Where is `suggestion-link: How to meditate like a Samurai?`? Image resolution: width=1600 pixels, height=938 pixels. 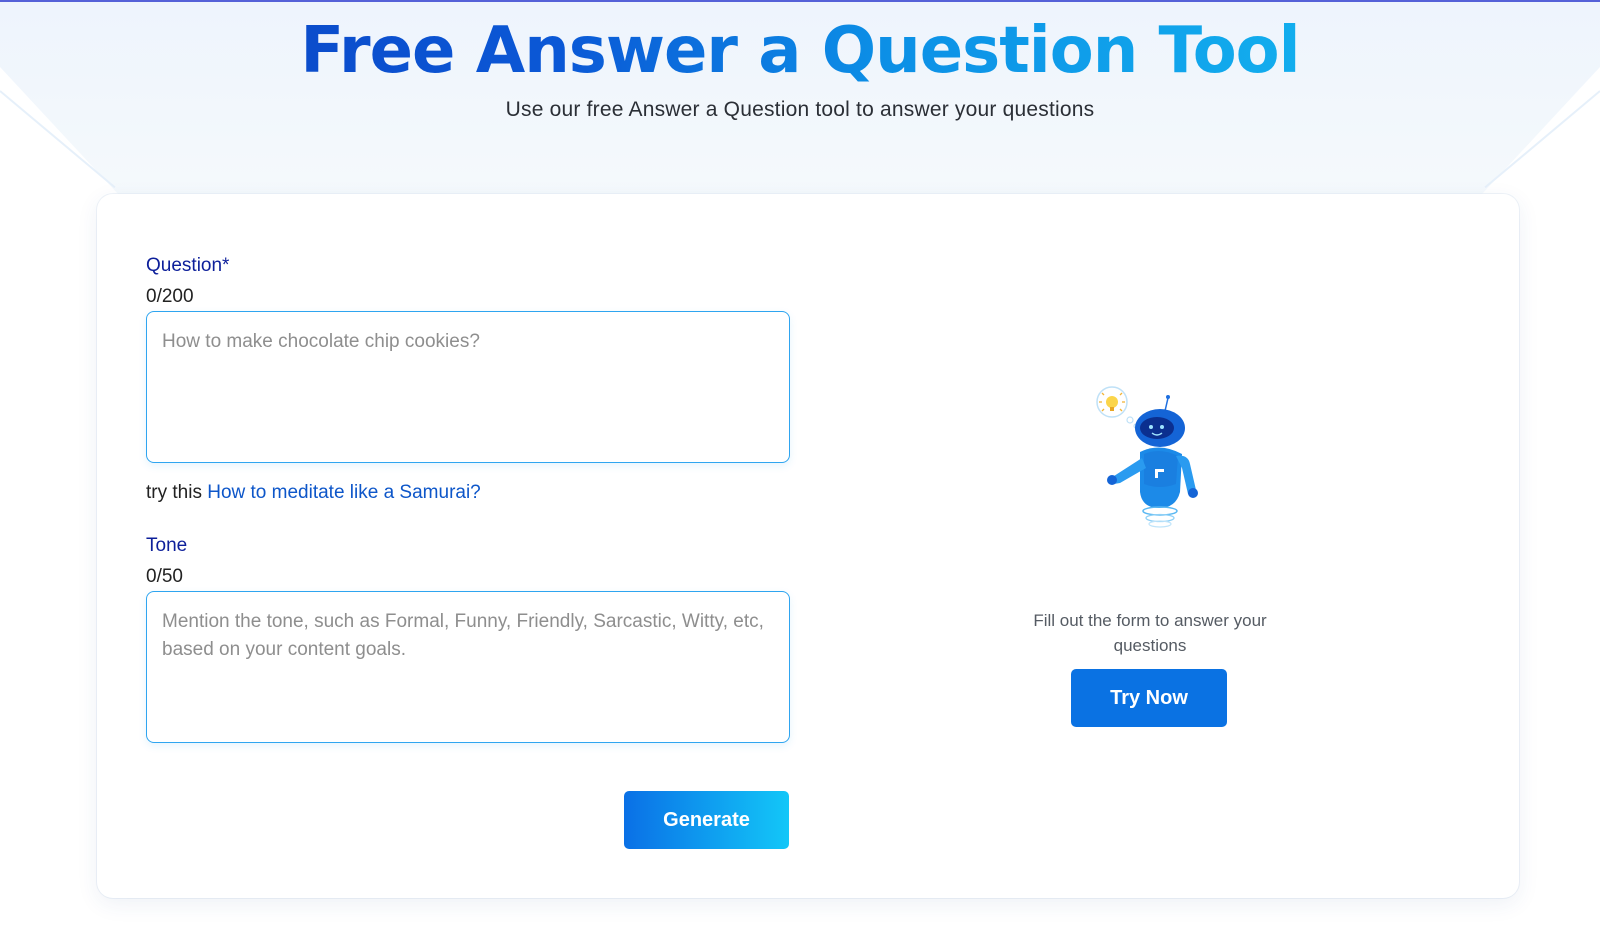
suggestion-link: How to meditate like a Samurai? is located at coordinates (344, 492).